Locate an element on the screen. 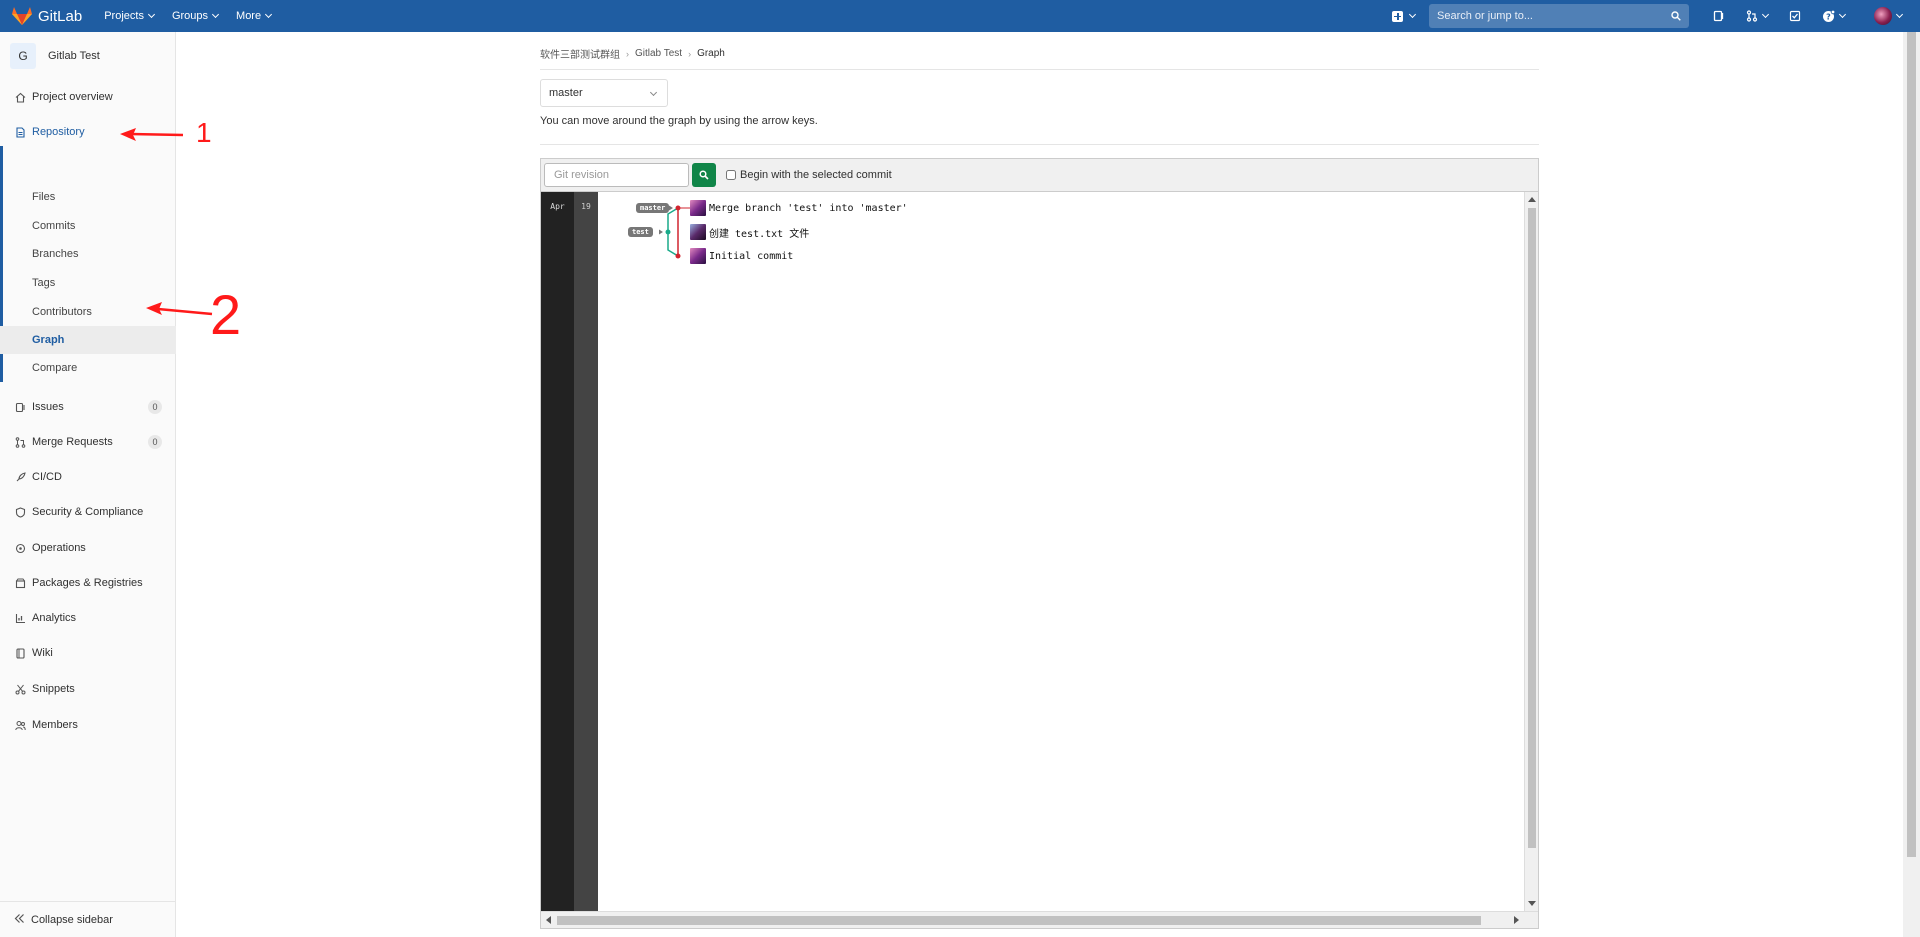 Image resolution: width=1920 pixels, height=937 pixels. day-column: 19 is located at coordinates (586, 551).